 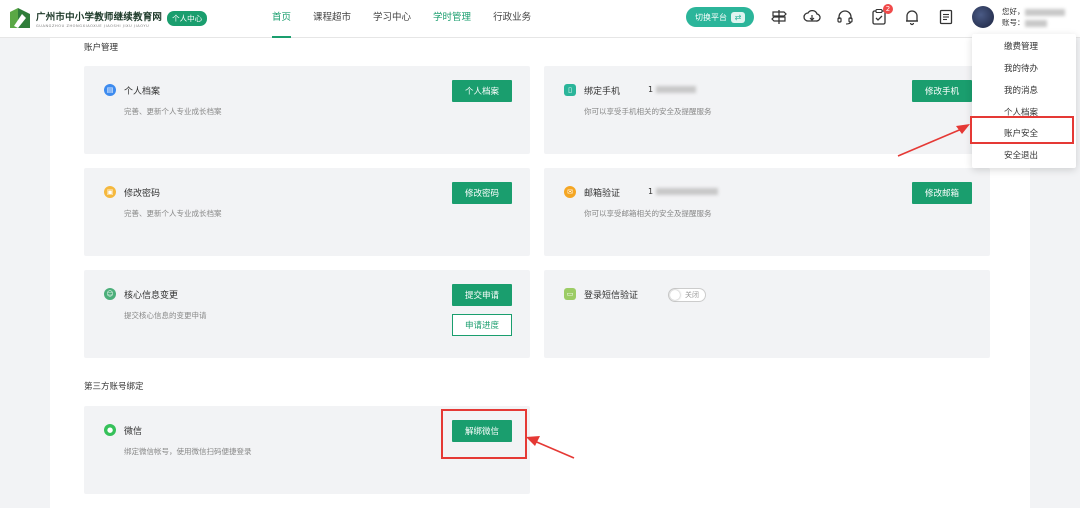 I want to click on phone-card: ▯ 绑定手机 1 你可以享受手机相关的安全及提醒服务 修改手机, so click(x=767, y=110).